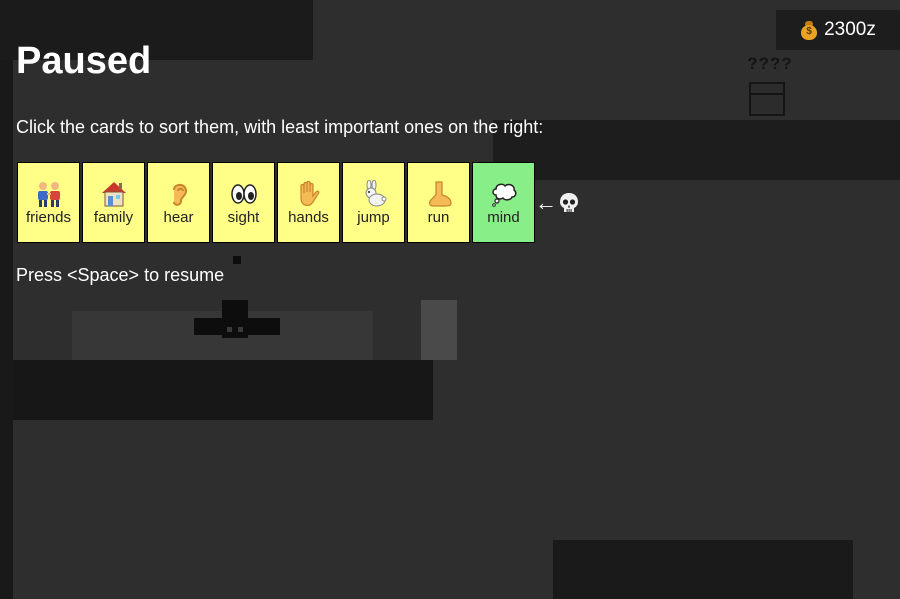 Image resolution: width=900 pixels, height=599 pixels. Describe the element at coordinates (237, 260) in the screenshot. I see `projectile` at that location.